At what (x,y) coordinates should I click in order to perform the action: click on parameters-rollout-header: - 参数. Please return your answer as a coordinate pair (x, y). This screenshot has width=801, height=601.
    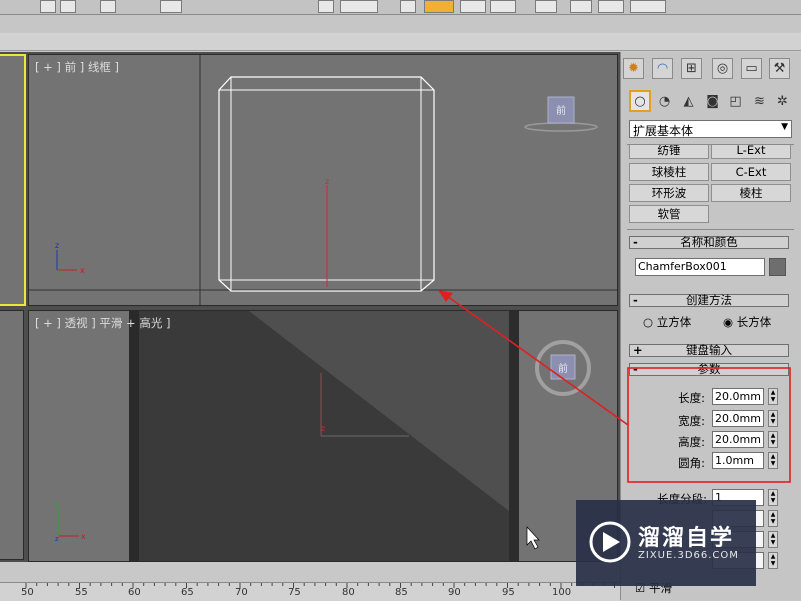
    Looking at the image, I should click on (709, 369).